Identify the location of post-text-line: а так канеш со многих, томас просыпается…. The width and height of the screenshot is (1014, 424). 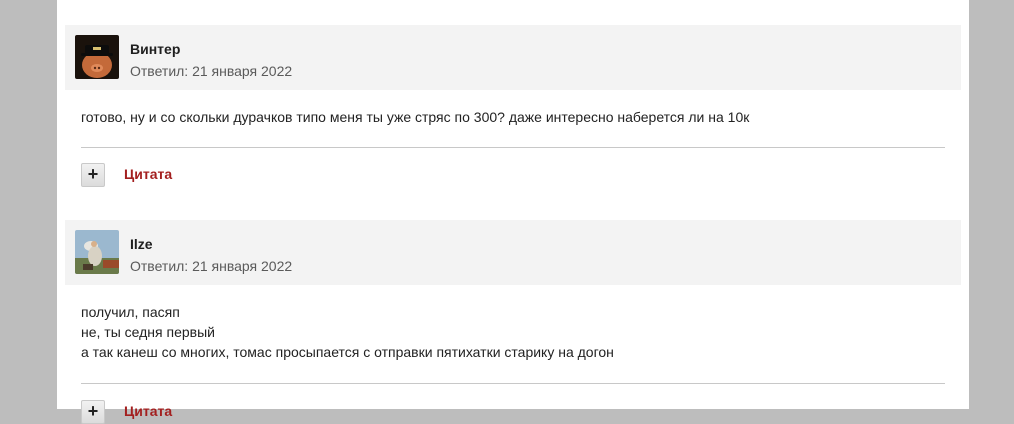
(347, 352).